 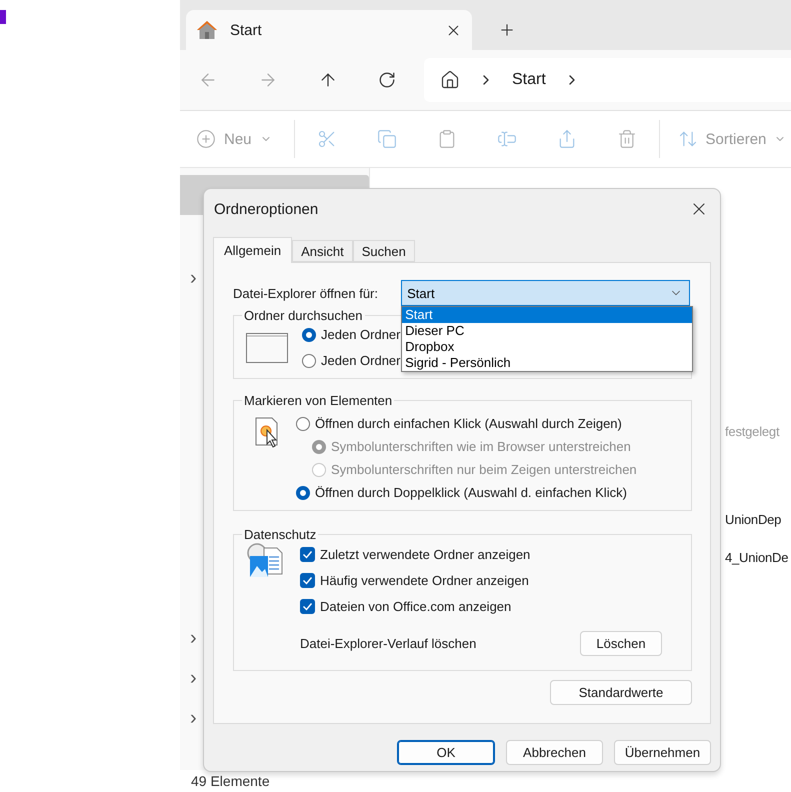 What do you see at coordinates (383, 251) in the screenshot?
I see `dialog-tab: Suchen` at bounding box center [383, 251].